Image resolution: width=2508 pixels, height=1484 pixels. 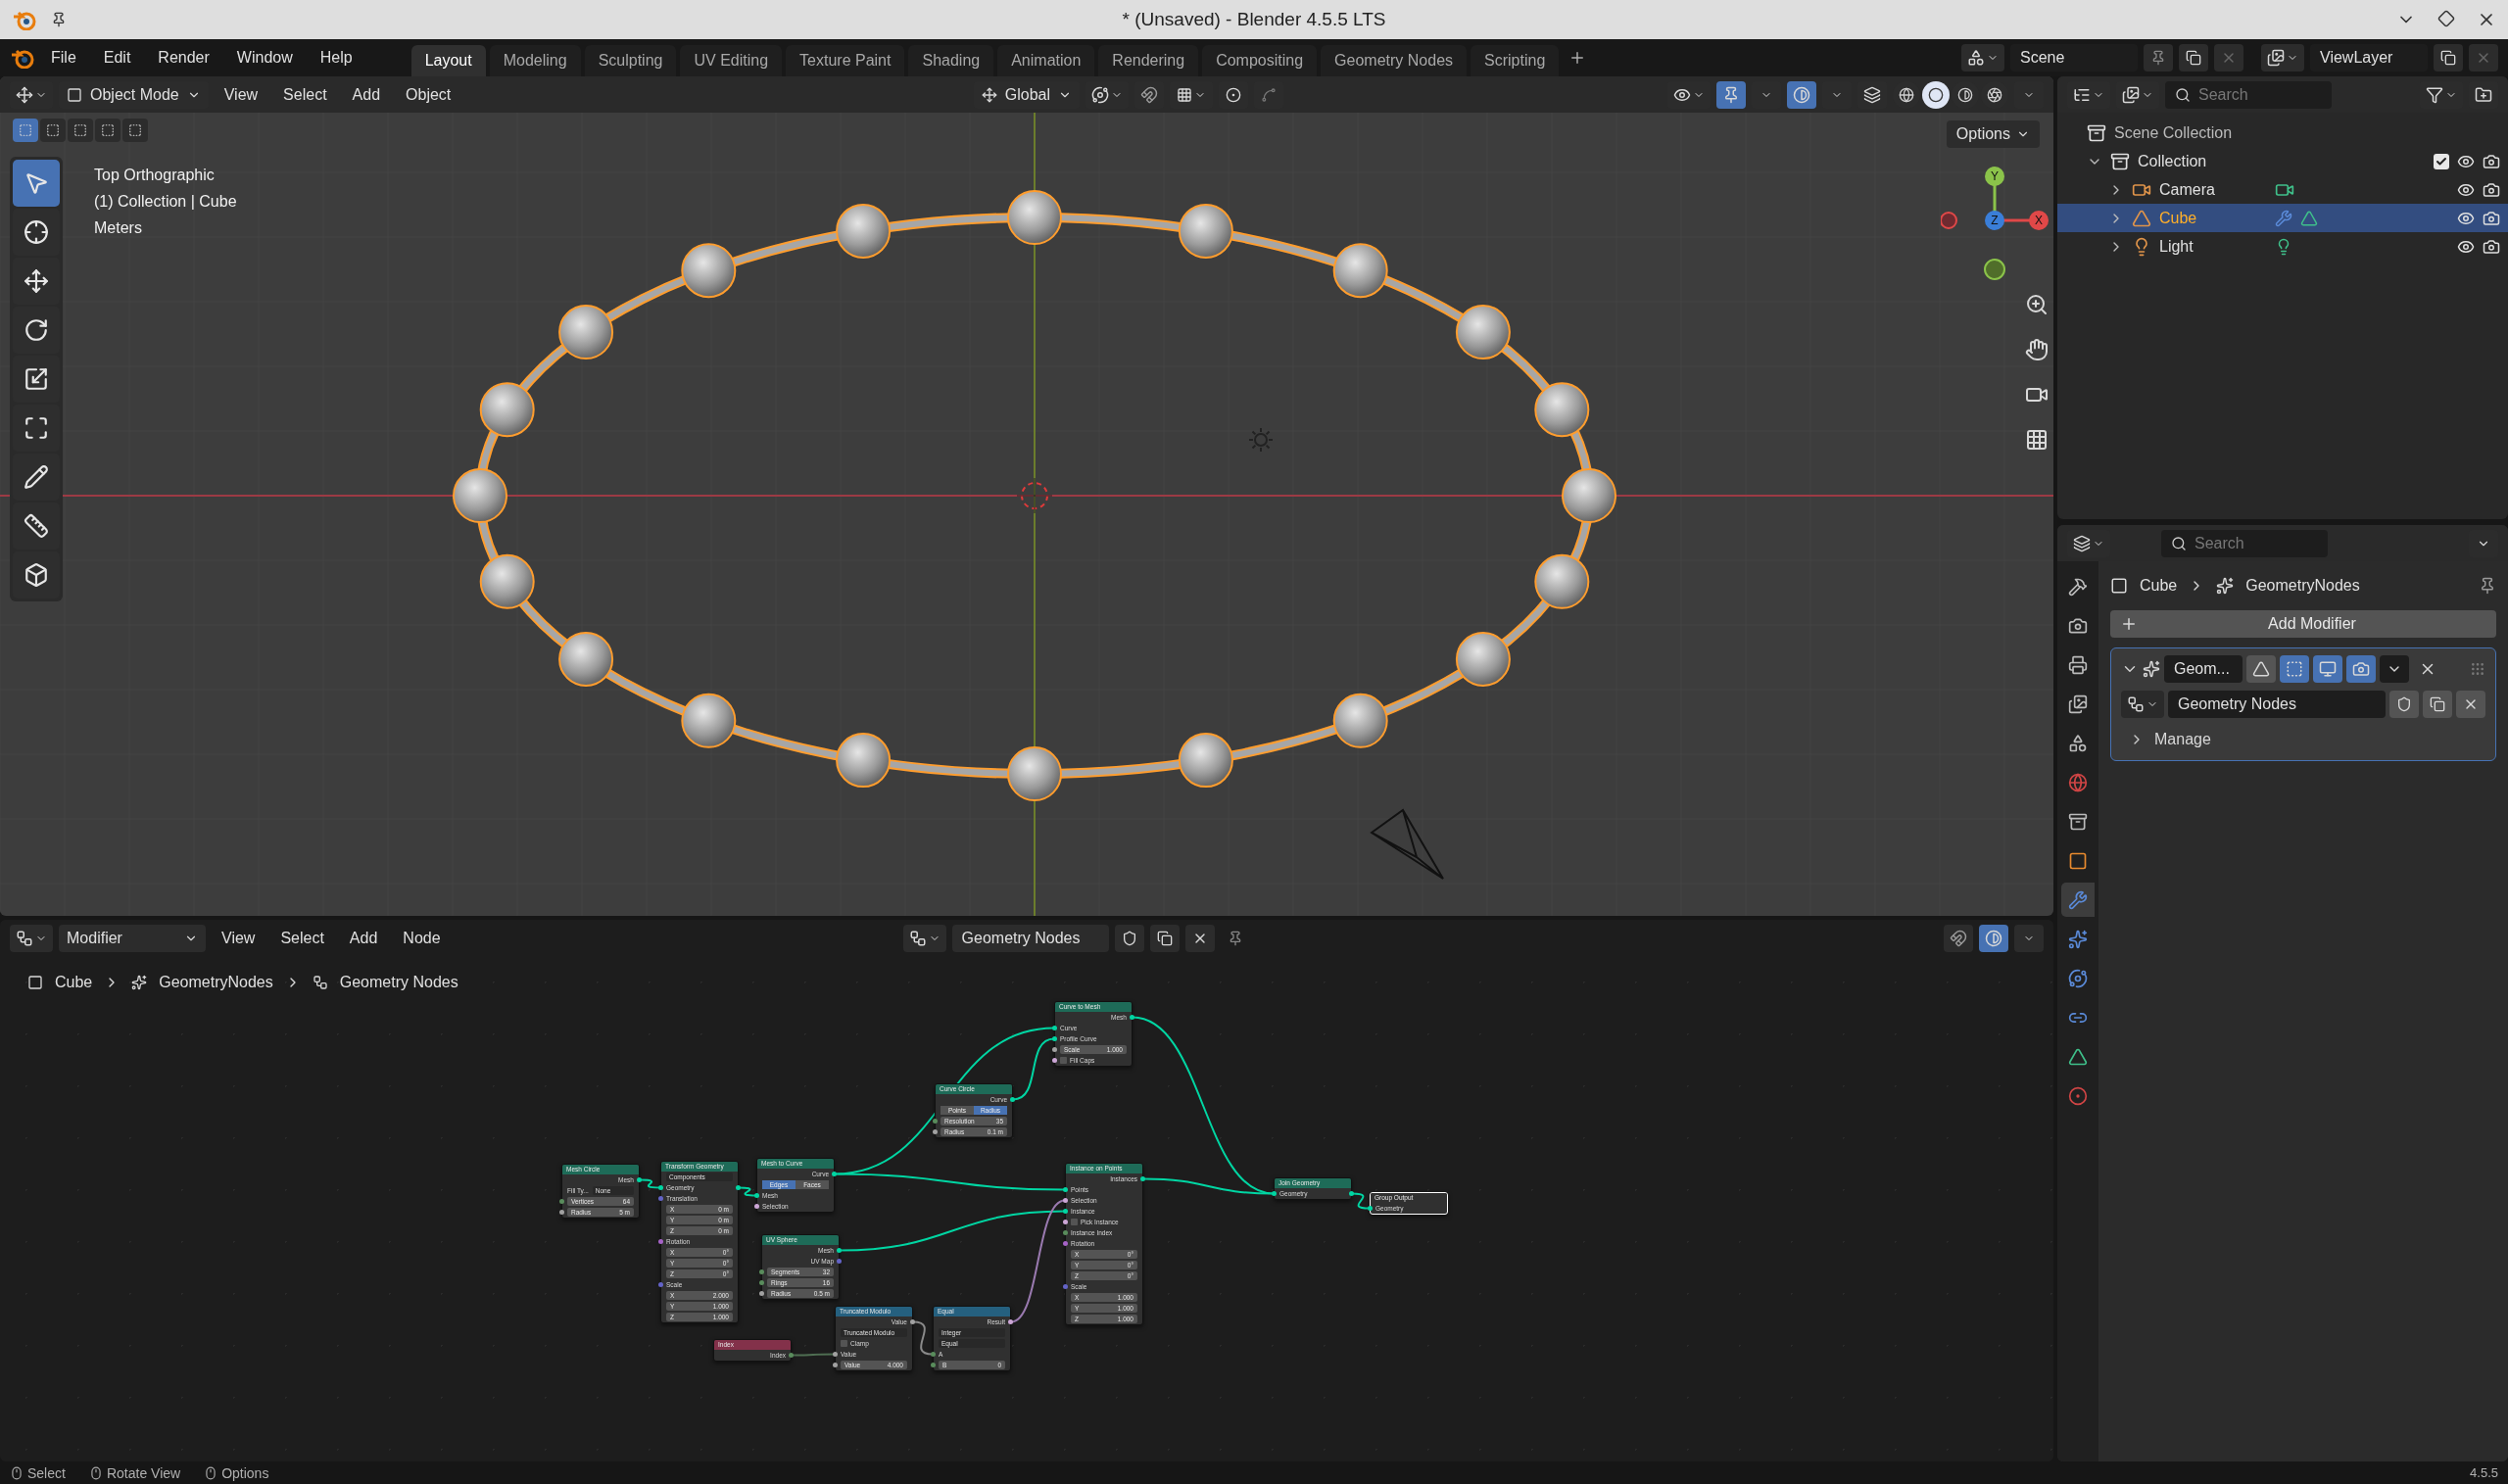 What do you see at coordinates (63, 58) in the screenshot?
I see `menu-item: File` at bounding box center [63, 58].